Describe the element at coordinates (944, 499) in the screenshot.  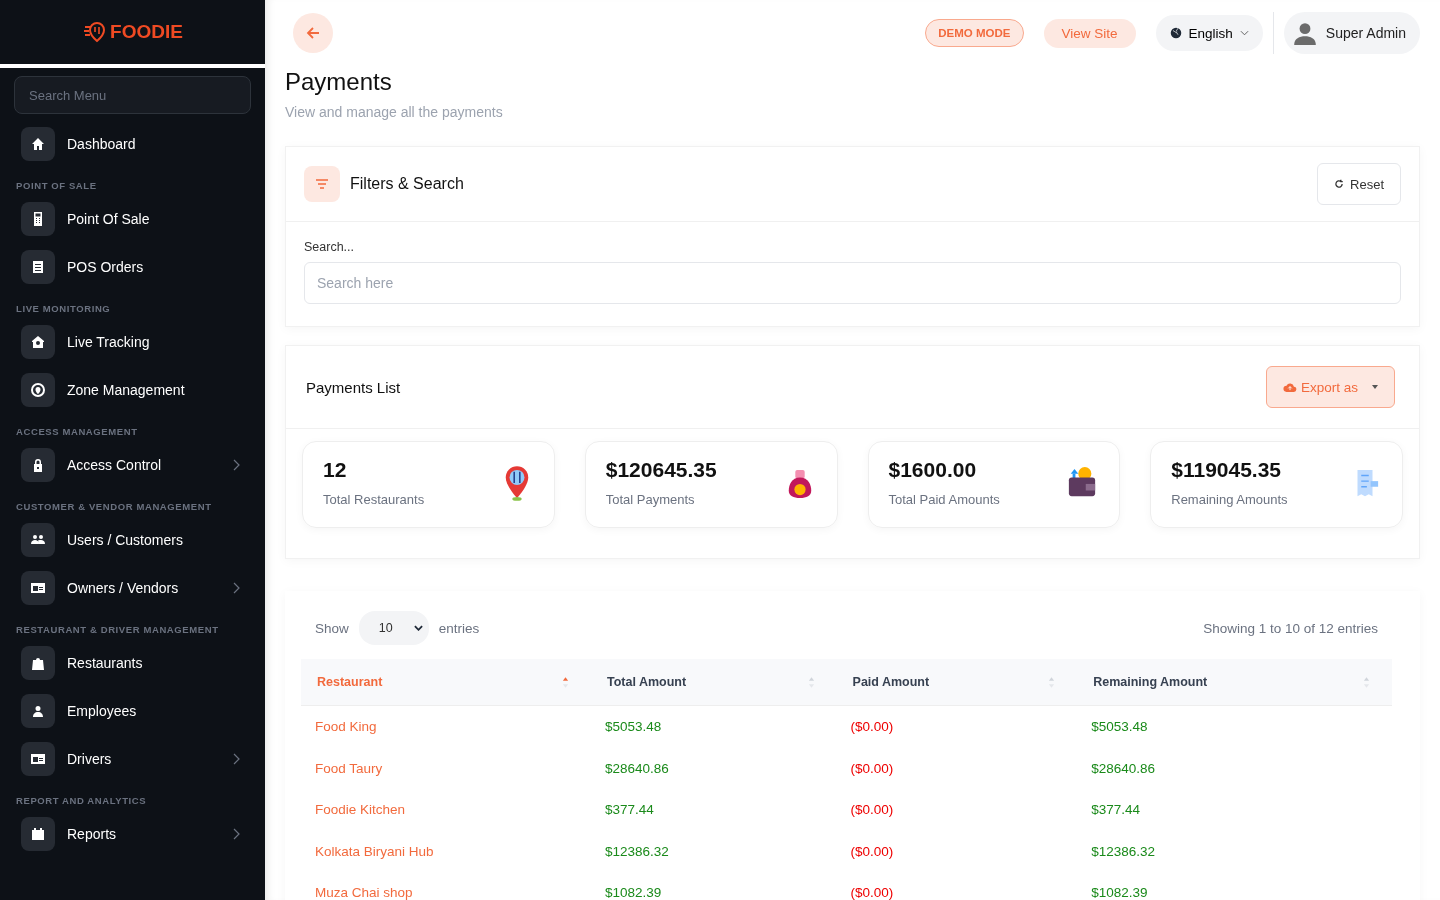
I see `stat-label: Total Paid Amounts` at that location.